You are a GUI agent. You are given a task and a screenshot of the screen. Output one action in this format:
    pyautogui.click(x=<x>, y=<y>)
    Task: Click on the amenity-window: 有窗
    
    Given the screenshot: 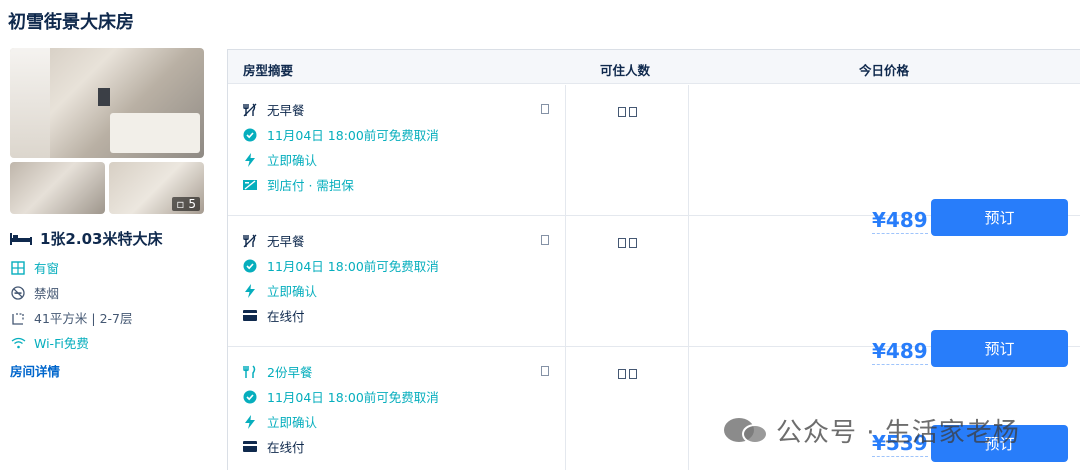 What is the action you would take?
    pyautogui.click(x=107, y=267)
    